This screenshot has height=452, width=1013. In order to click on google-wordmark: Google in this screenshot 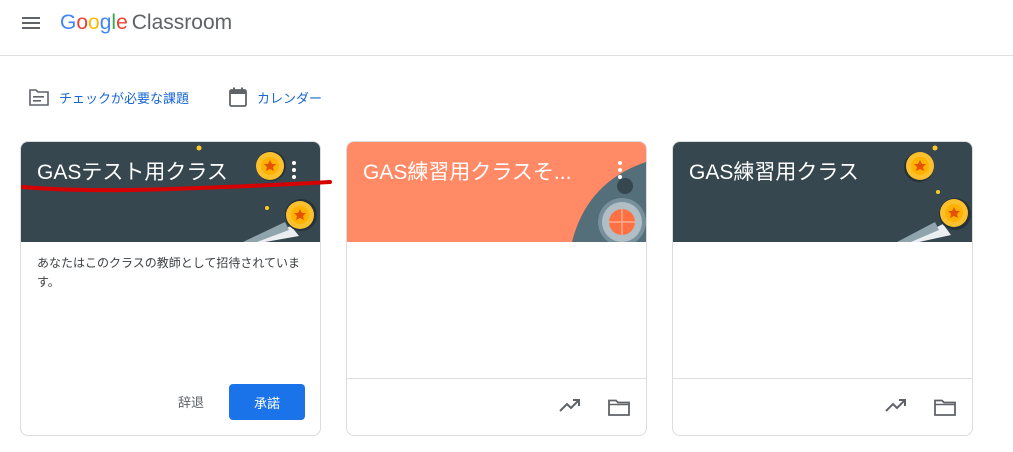, I will do `click(94, 22)`.